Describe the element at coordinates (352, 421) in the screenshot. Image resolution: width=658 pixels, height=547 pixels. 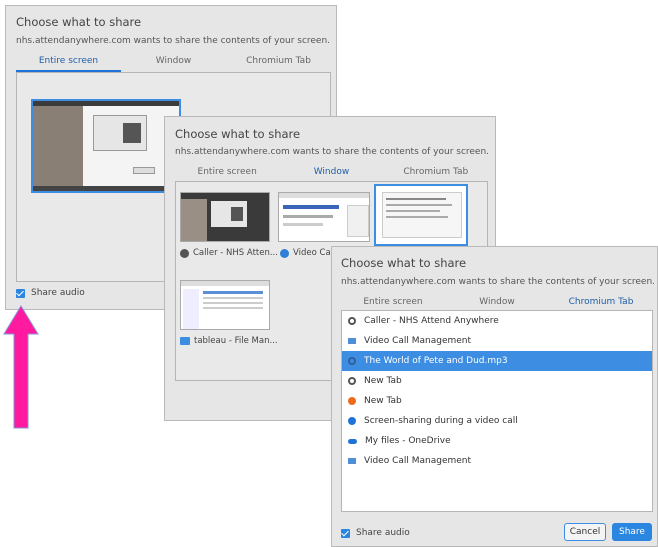
I see `globe-icon` at that location.